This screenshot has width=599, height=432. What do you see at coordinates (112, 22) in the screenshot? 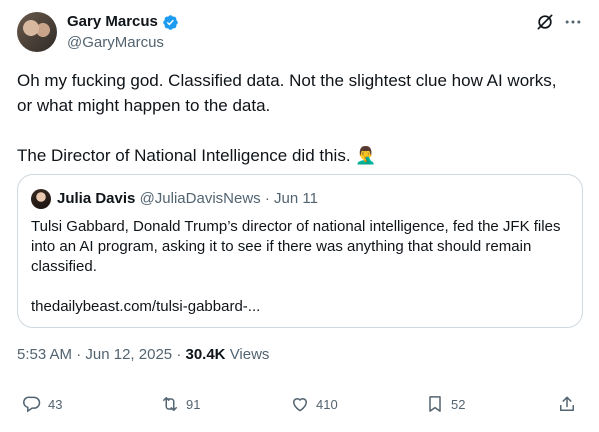
I see `author-name-text: Gary Marcus` at bounding box center [112, 22].